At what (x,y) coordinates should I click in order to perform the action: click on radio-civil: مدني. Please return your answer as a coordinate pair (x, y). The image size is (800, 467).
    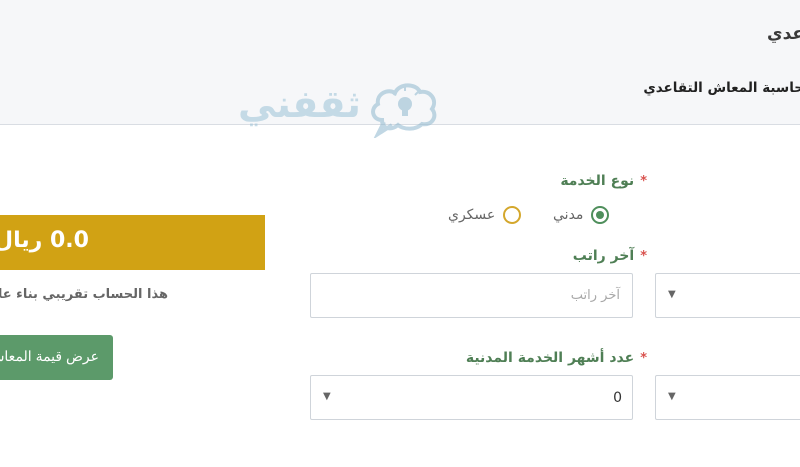
    Looking at the image, I should click on (581, 215).